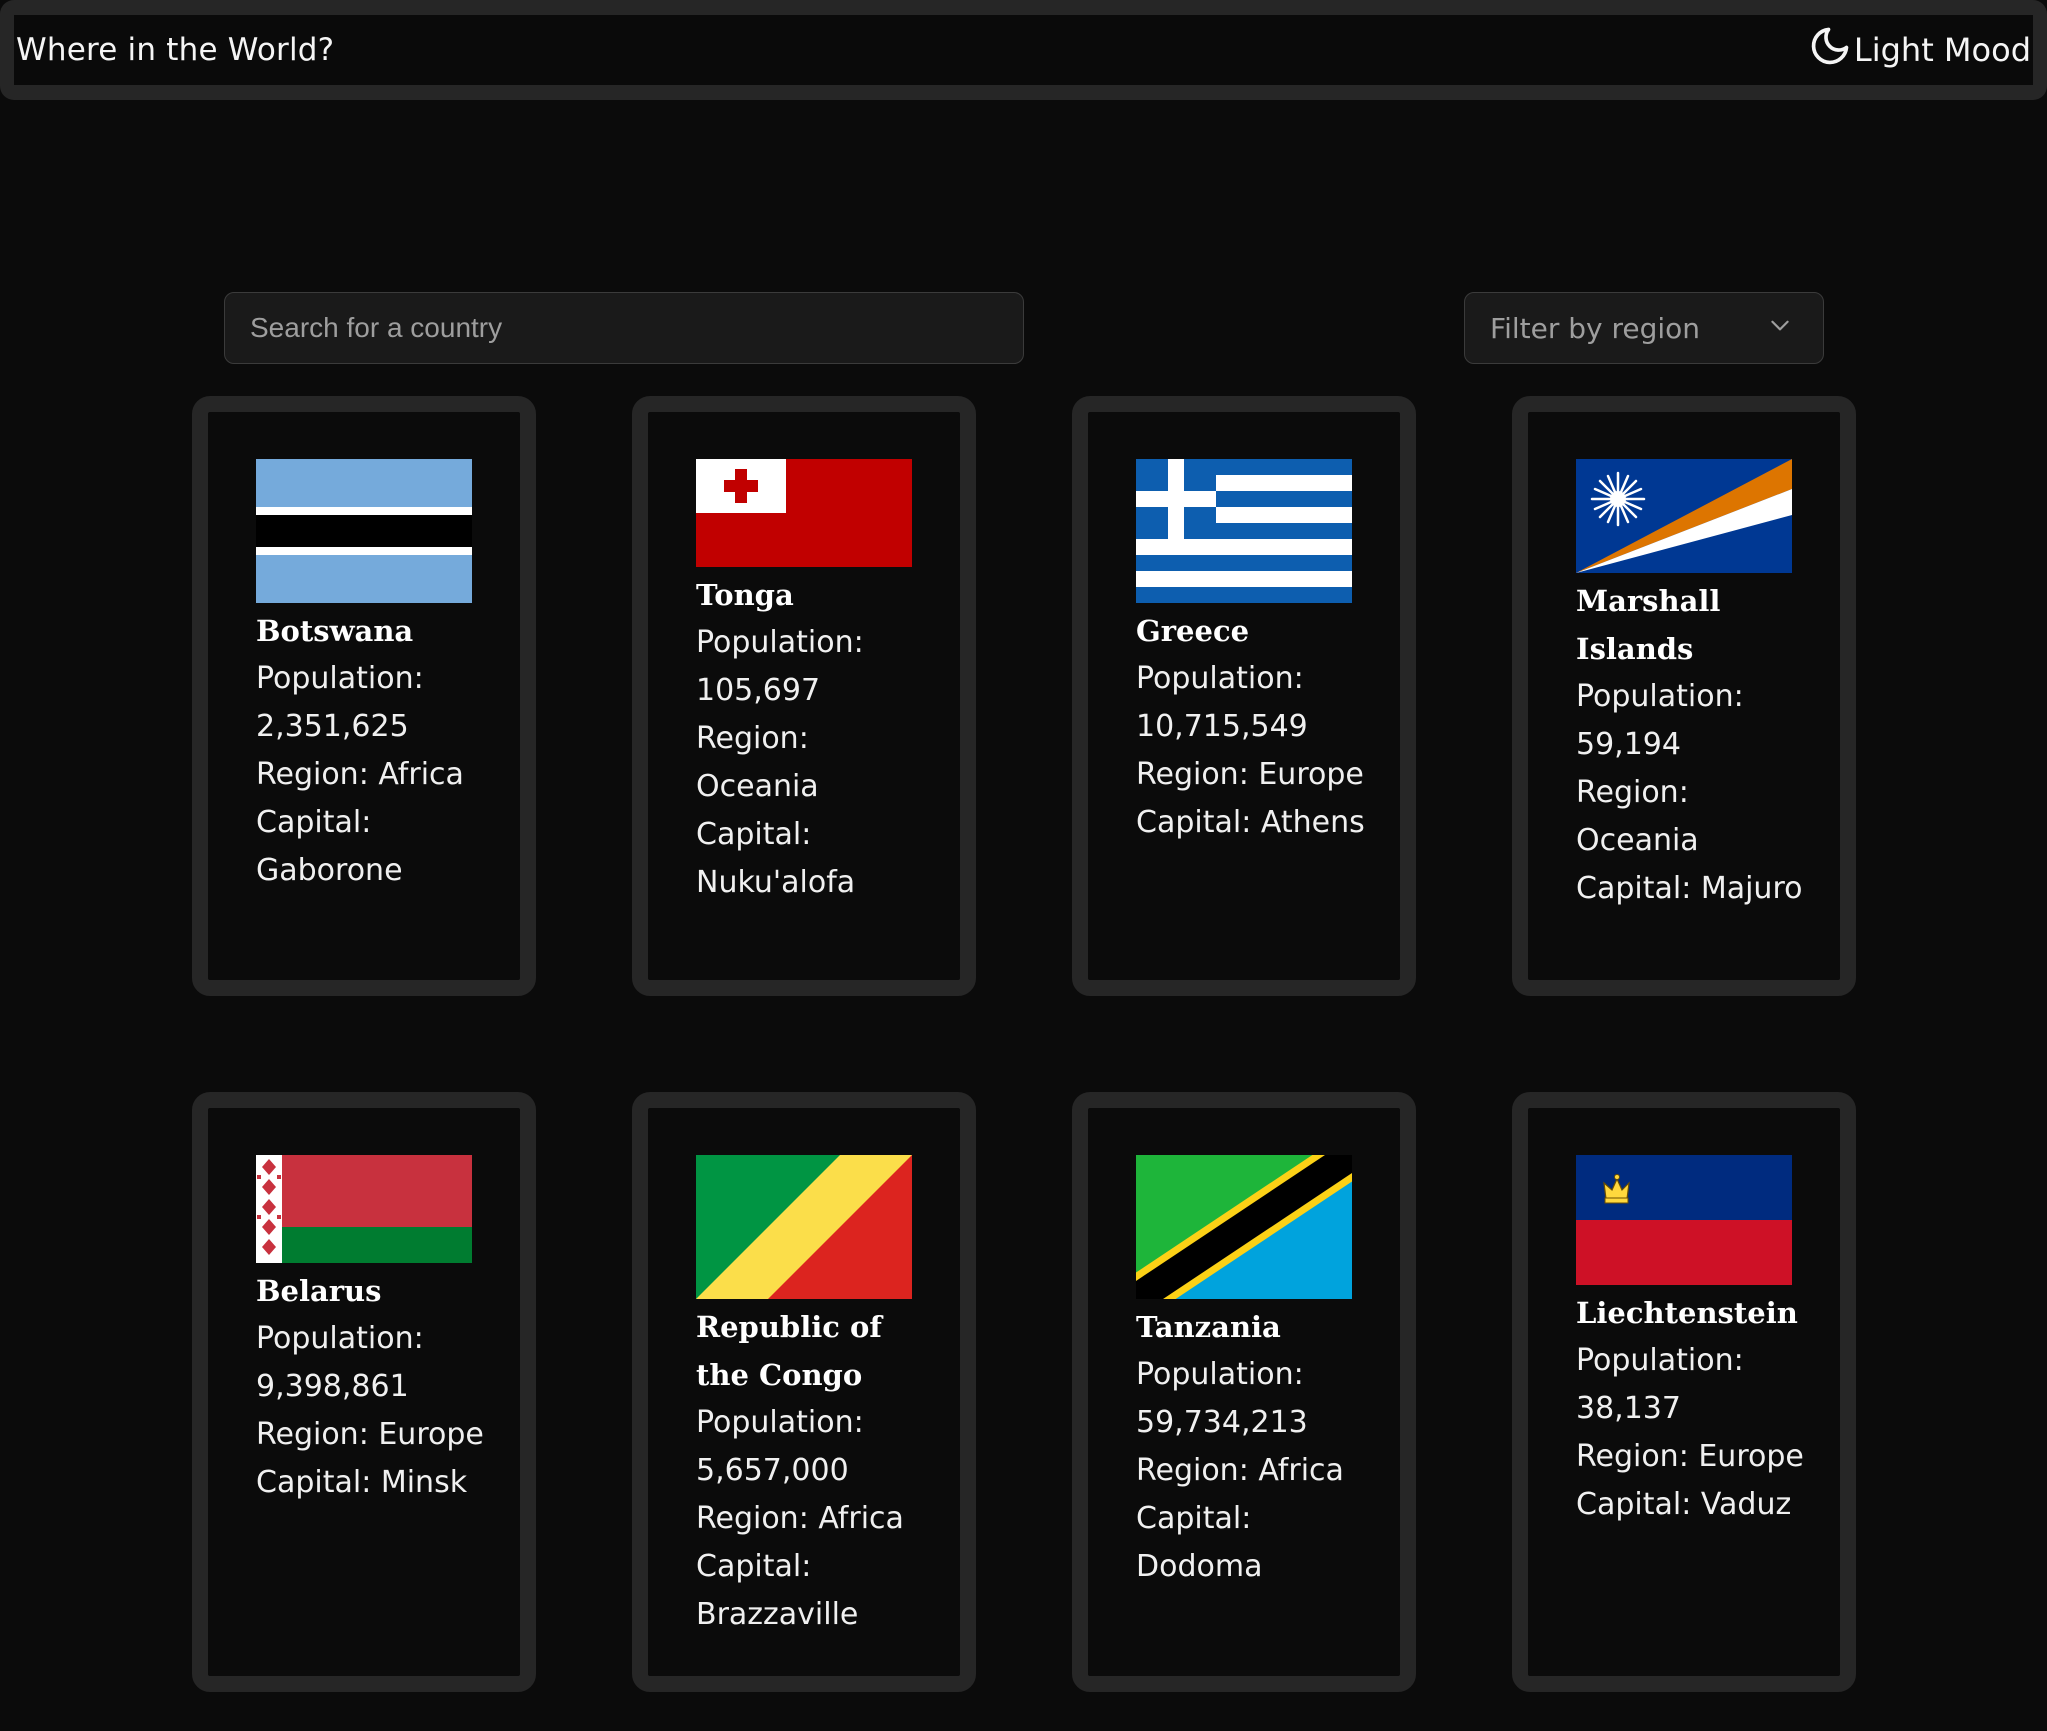 Image resolution: width=2047 pixels, height=1731 pixels. Describe the element at coordinates (789, 1327) in the screenshot. I see `country-name-line-1: Republic of` at that location.